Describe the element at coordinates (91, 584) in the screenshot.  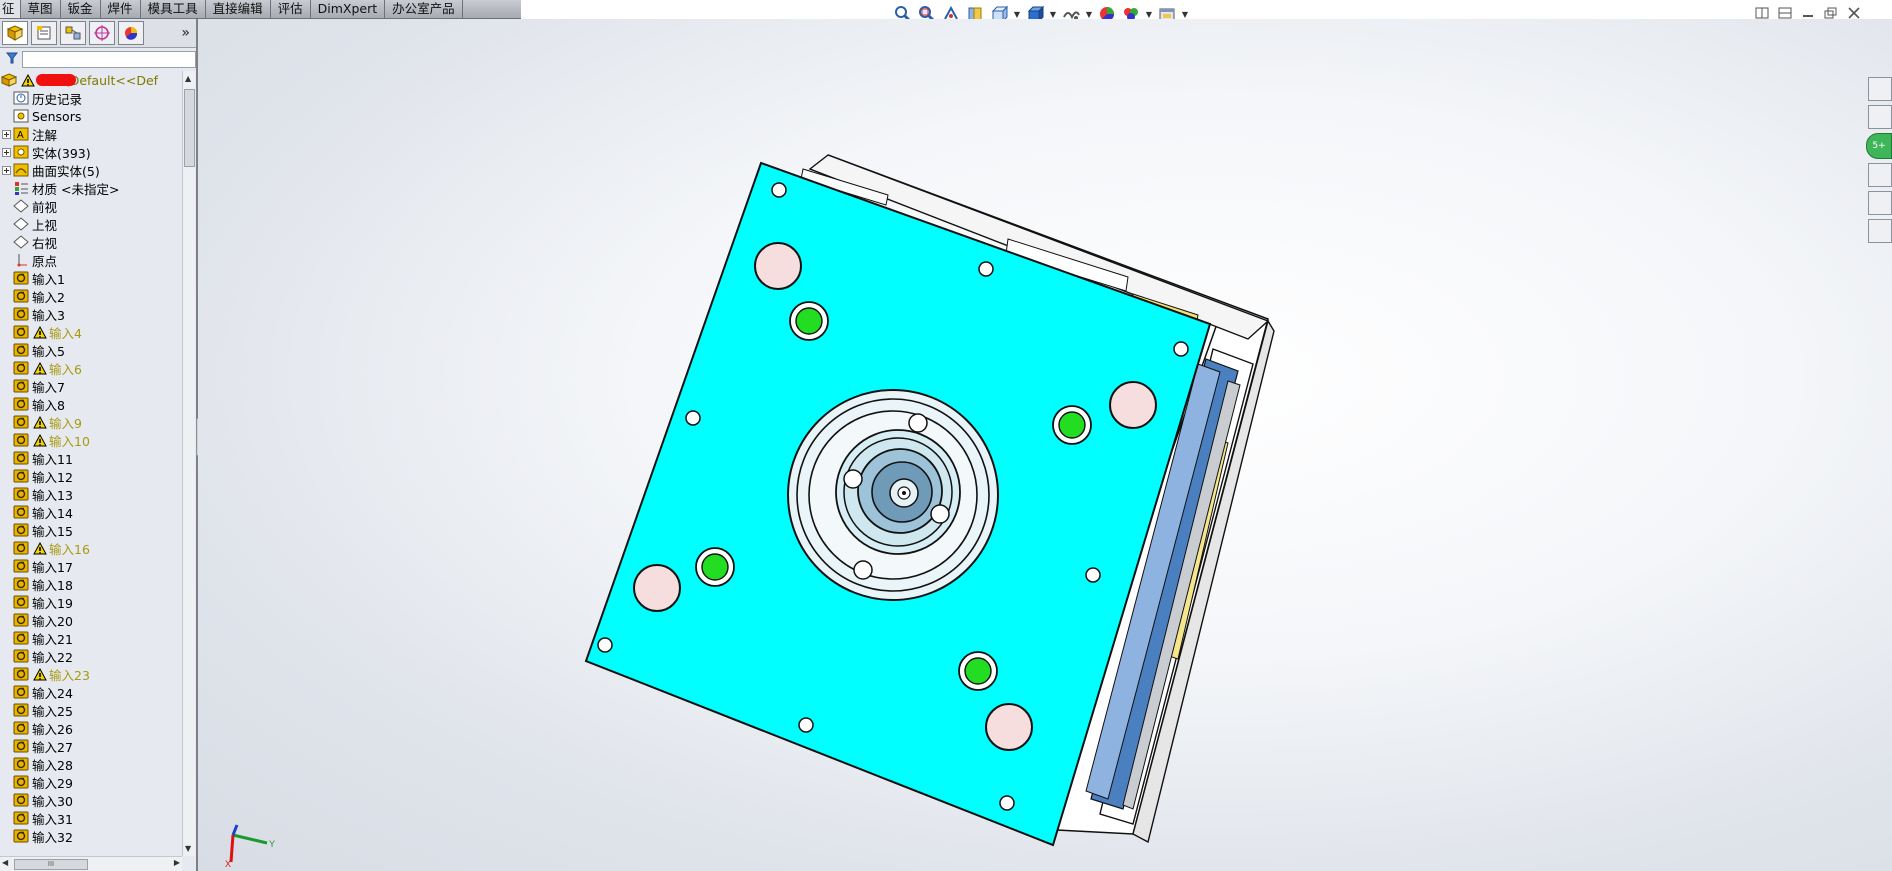
I see `tree-item: 输入18` at that location.